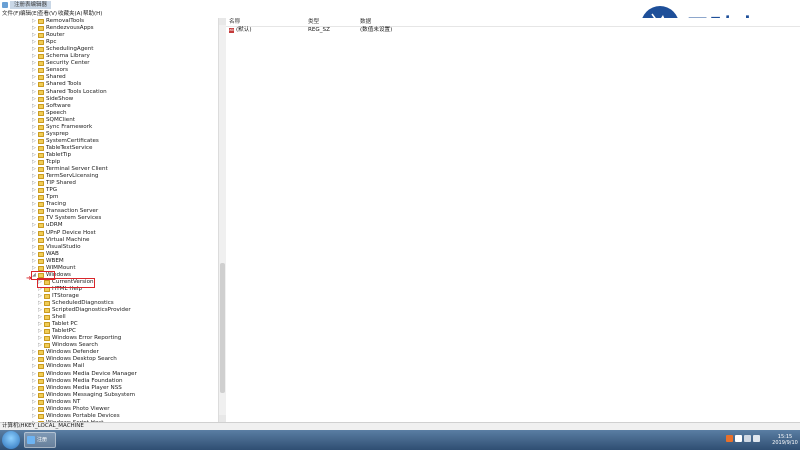 The image size is (800, 450). I want to click on scroll-down-button, so click(222, 418).